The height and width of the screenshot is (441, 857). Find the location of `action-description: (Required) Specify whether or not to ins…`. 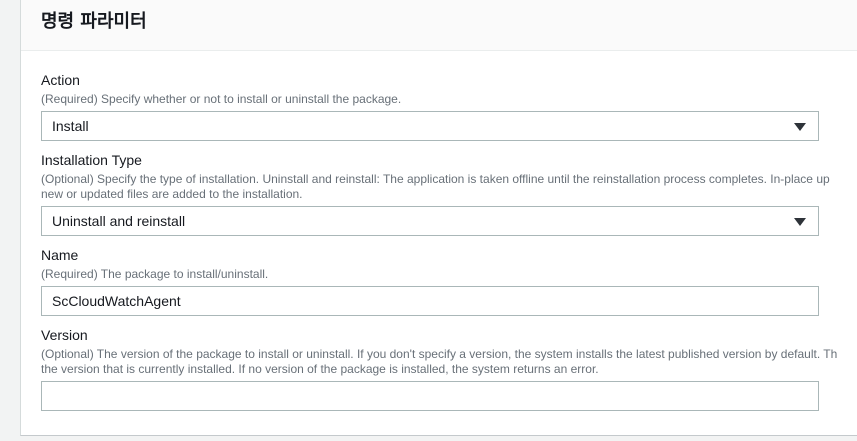

action-description: (Required) Specify whether or not to ins… is located at coordinates (221, 99).